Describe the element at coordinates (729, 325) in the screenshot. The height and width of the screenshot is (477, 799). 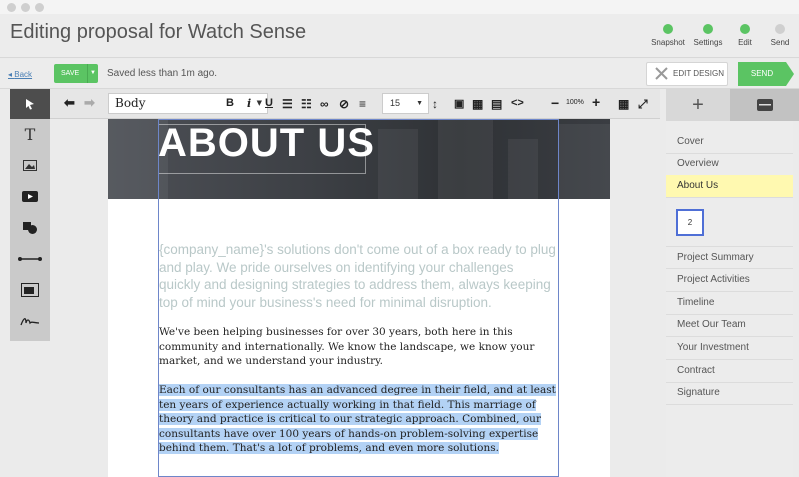
I see `sidebar-item-meet-our-team: Meet Our Team` at that location.